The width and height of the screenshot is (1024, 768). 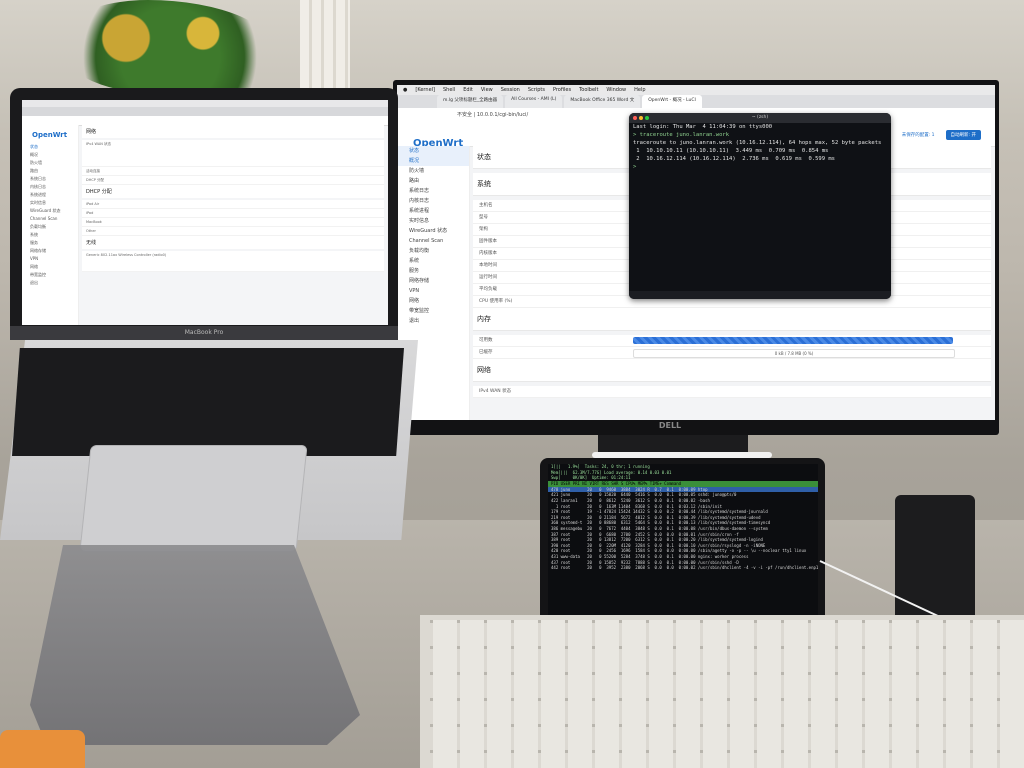 I want to click on keyboard-keys, so click(x=727, y=694).